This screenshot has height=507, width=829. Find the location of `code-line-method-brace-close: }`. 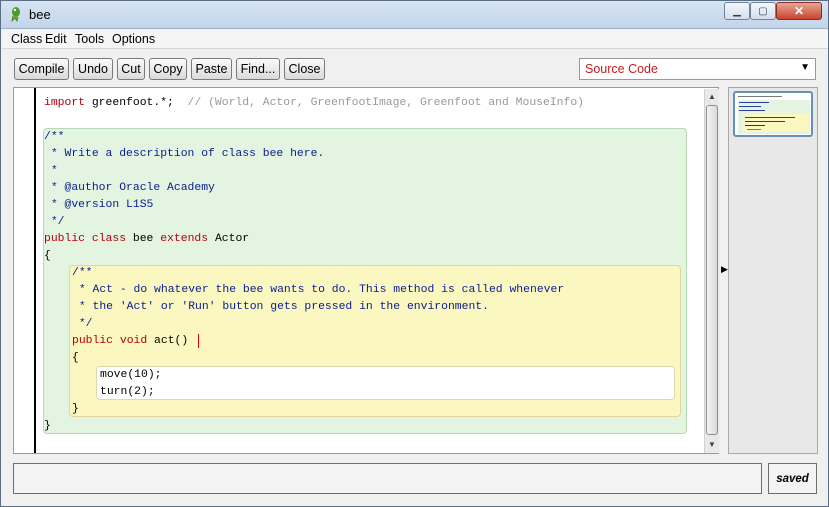

code-line-method-brace-close: } is located at coordinates (75, 409).